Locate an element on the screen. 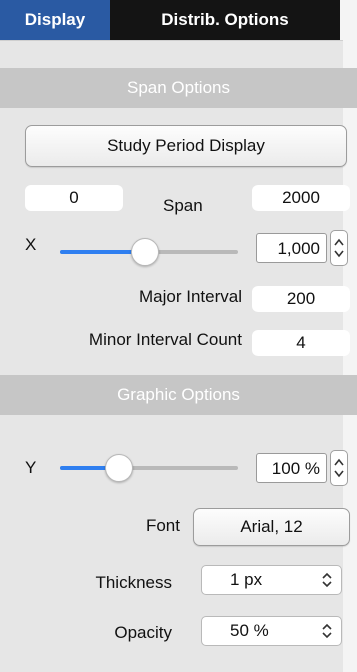 This screenshot has width=357, height=672. font-button: Arial, 12 is located at coordinates (271, 527).